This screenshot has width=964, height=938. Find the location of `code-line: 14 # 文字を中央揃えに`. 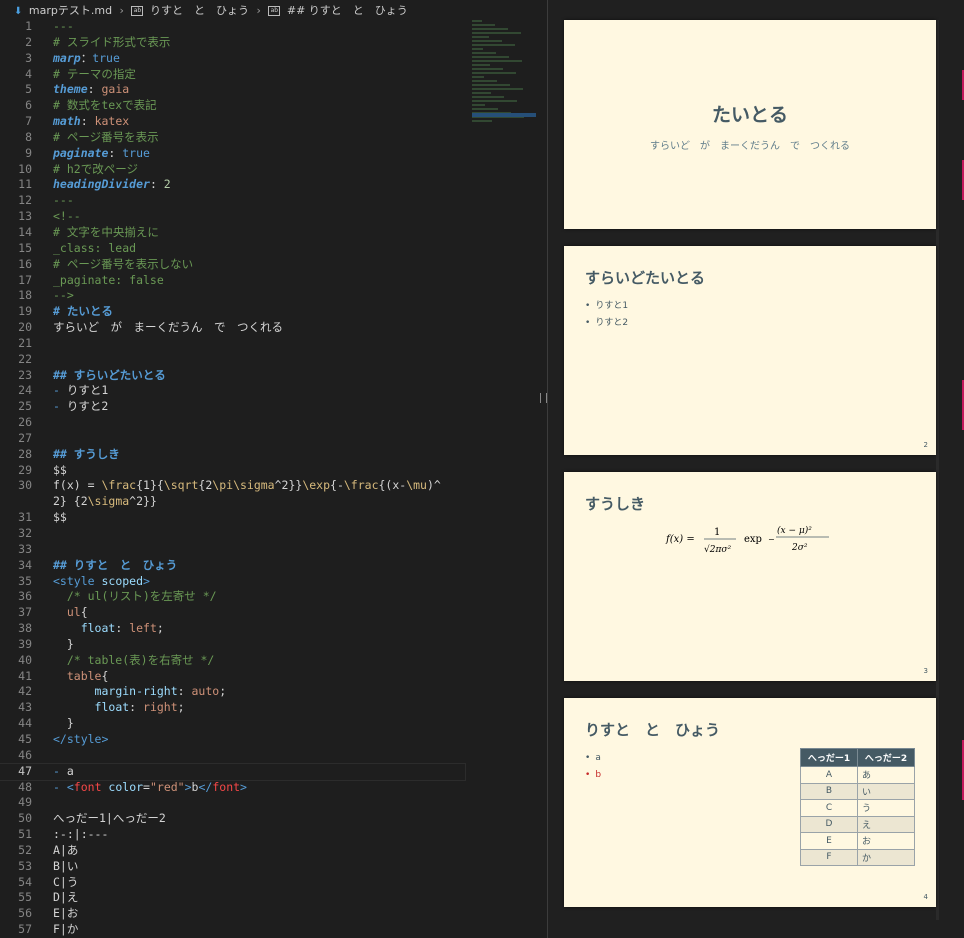

code-line: 14 # 文字を中央揃えに is located at coordinates (232, 233).